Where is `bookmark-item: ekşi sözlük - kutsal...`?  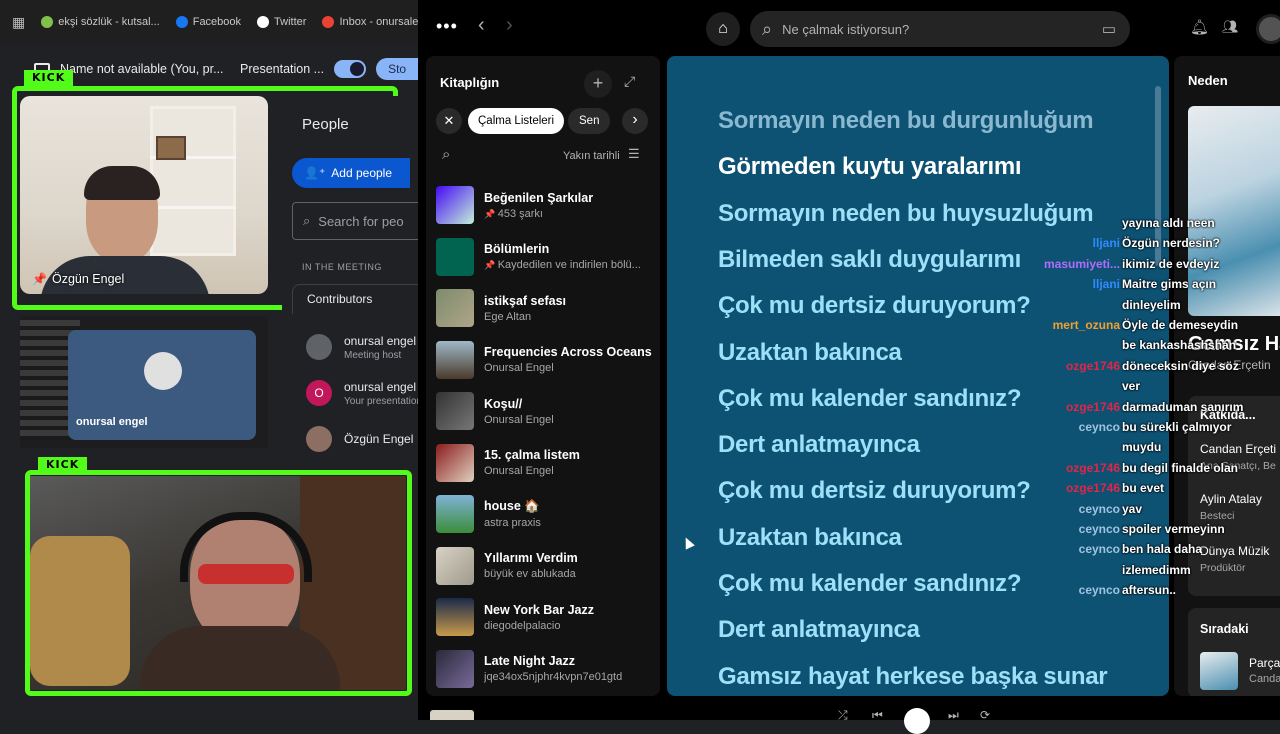
bookmark-item: ekşi sözlük - kutsal... is located at coordinates (100, 22).